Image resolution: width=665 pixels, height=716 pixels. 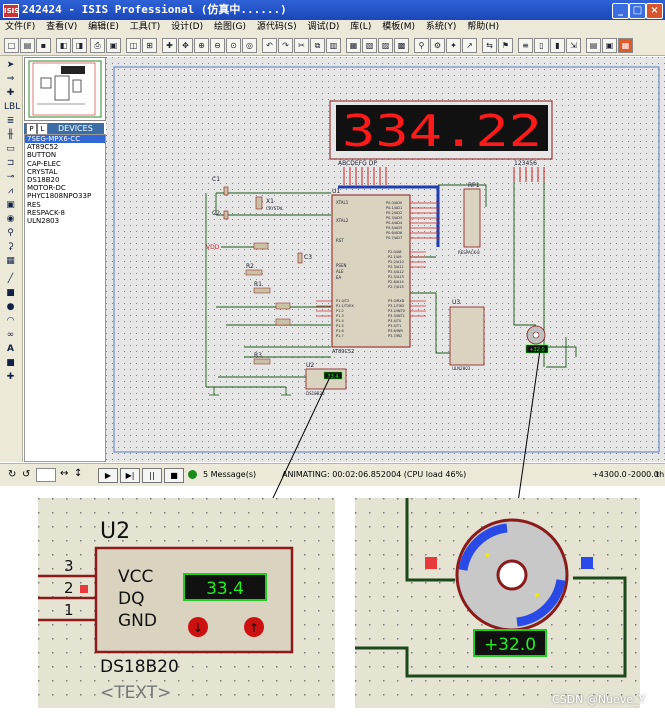 What do you see at coordinates (225, 589) in the screenshot?
I see `temperature-reading: 33.4` at bounding box center [225, 589].